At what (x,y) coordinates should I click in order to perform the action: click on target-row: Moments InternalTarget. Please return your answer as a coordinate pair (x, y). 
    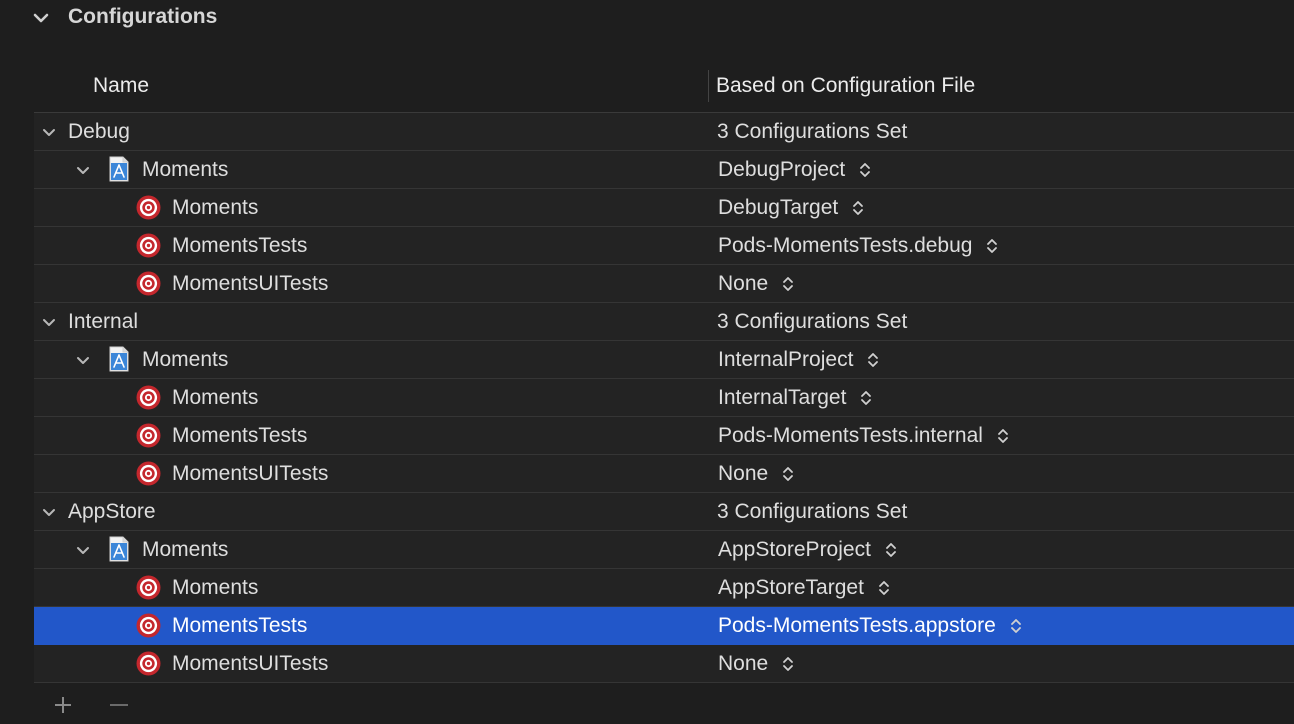
    Looking at the image, I should click on (664, 398).